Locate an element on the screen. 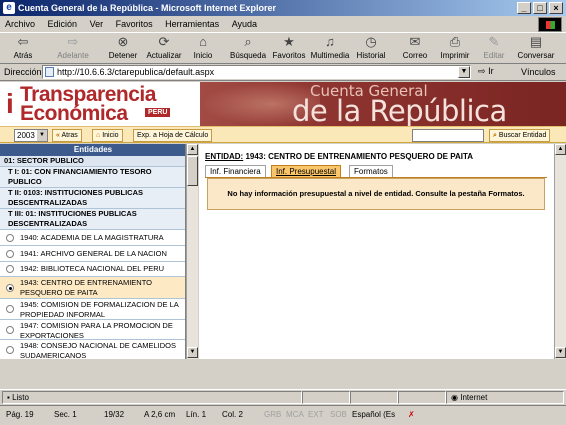  banner-title-big: de la República is located at coordinates (399, 110).